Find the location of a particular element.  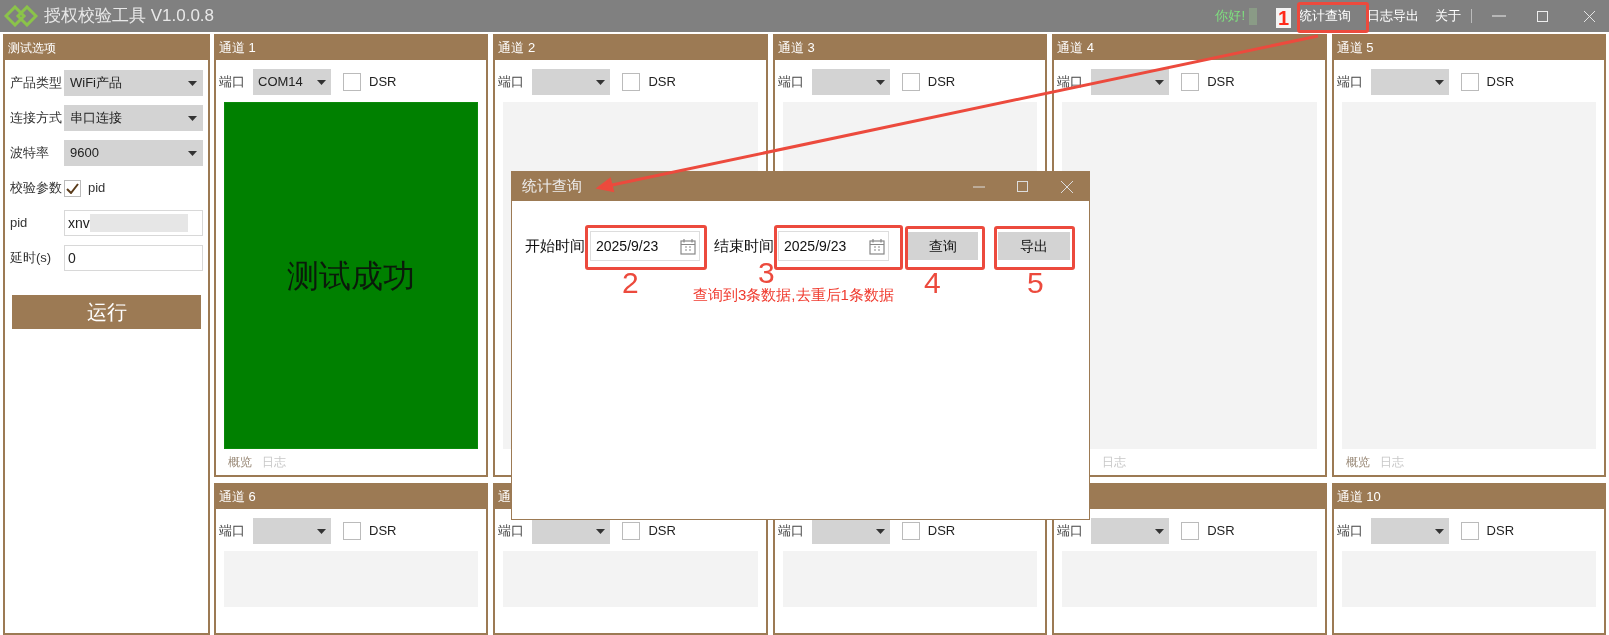

menu-item: 日志导出 is located at coordinates (1393, 16).